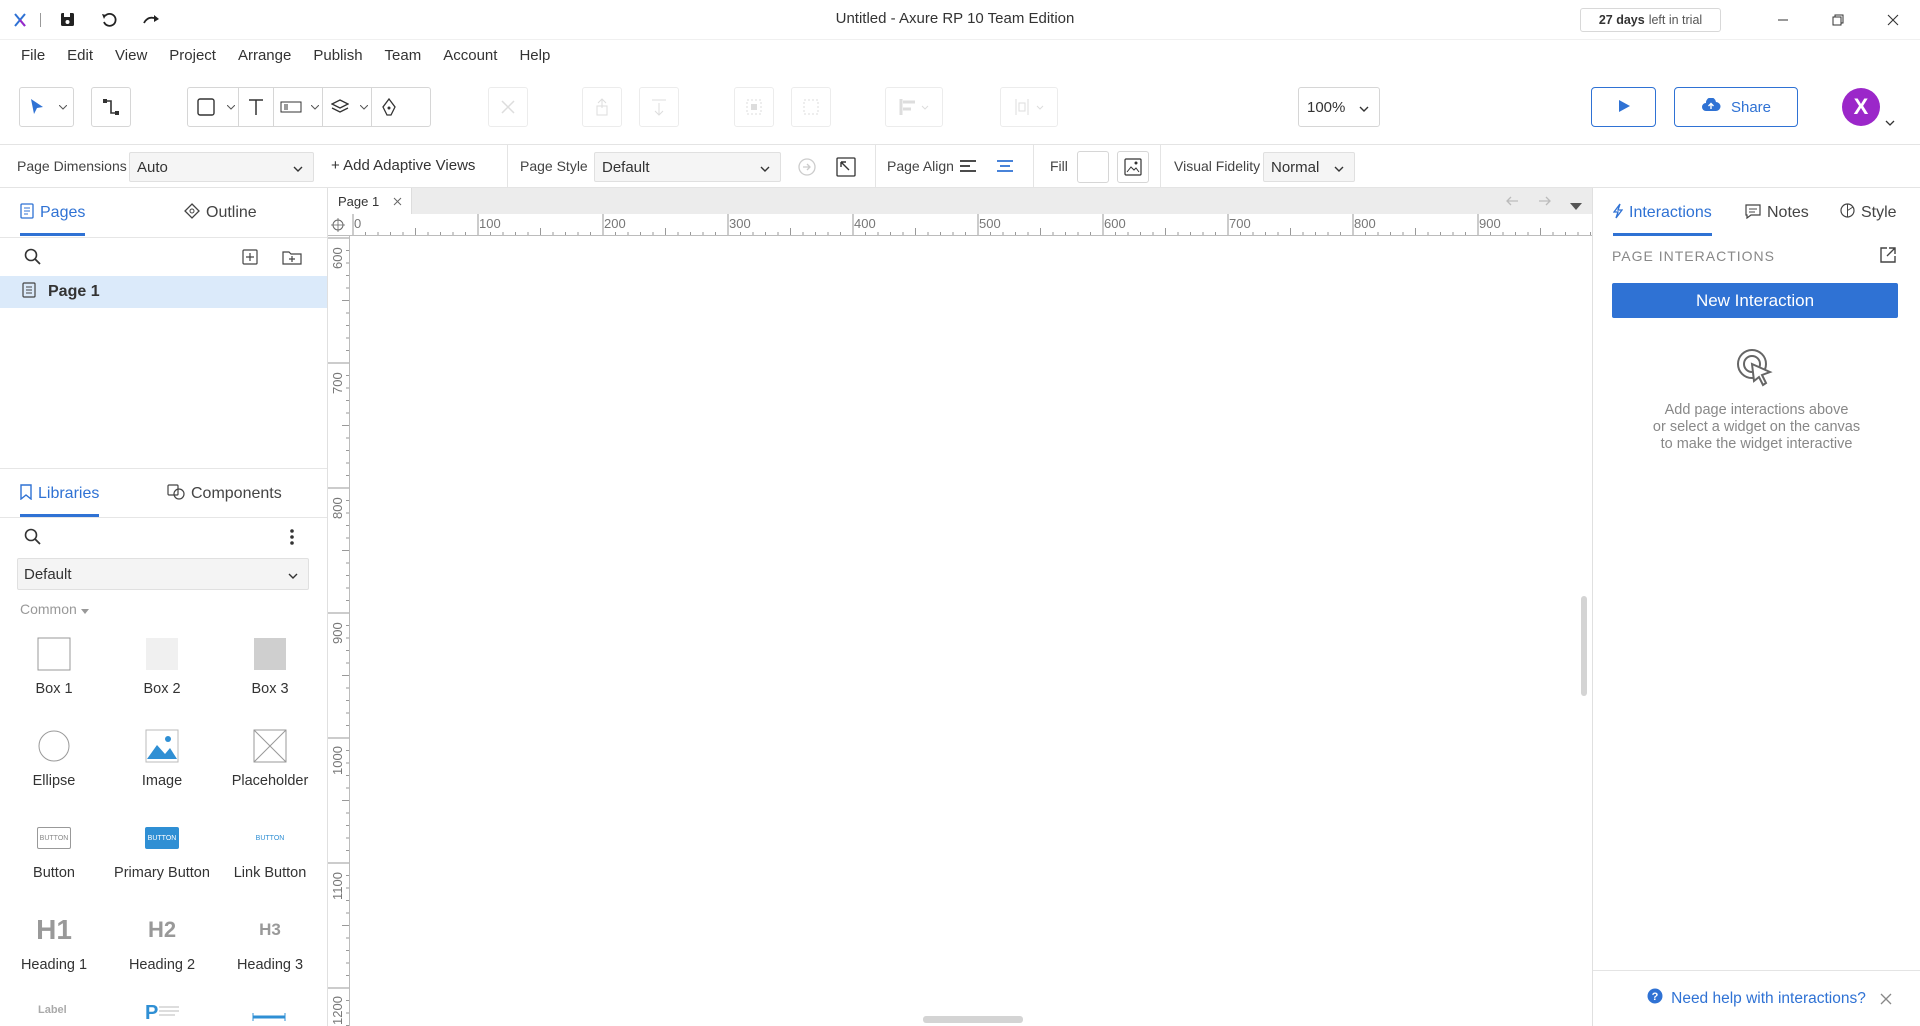 The width and height of the screenshot is (1920, 1026). Describe the element at coordinates (162, 756) in the screenshot. I see `widget-image: Image` at that location.